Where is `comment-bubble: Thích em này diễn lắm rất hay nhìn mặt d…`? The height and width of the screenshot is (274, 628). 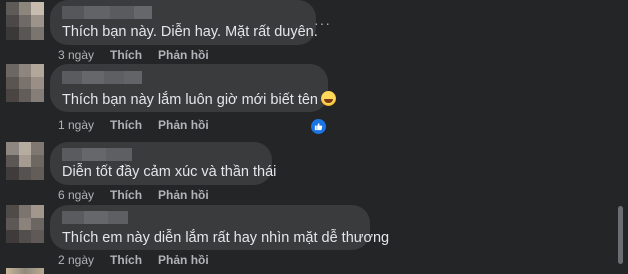 comment-bubble: Thích em này diễn lắm rất hay nhìn mặt d… is located at coordinates (219, 227).